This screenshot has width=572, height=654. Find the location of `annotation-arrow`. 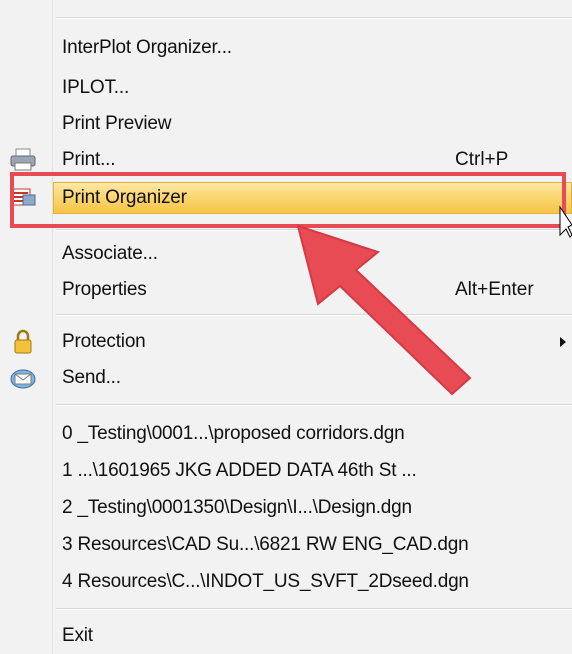

annotation-arrow is located at coordinates (384, 310).